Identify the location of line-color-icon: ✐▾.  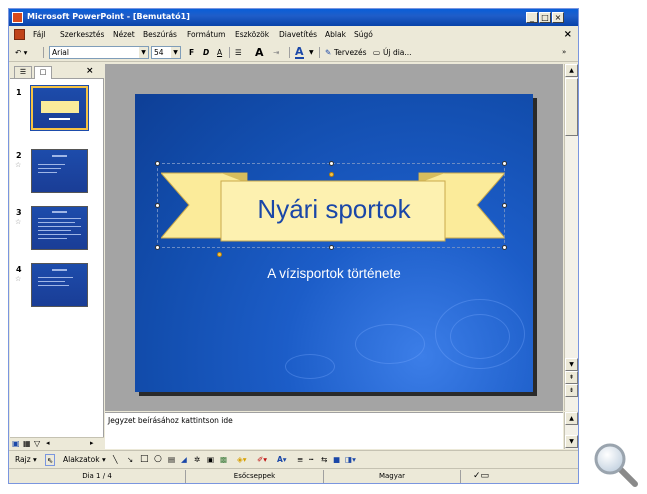
(262, 459).